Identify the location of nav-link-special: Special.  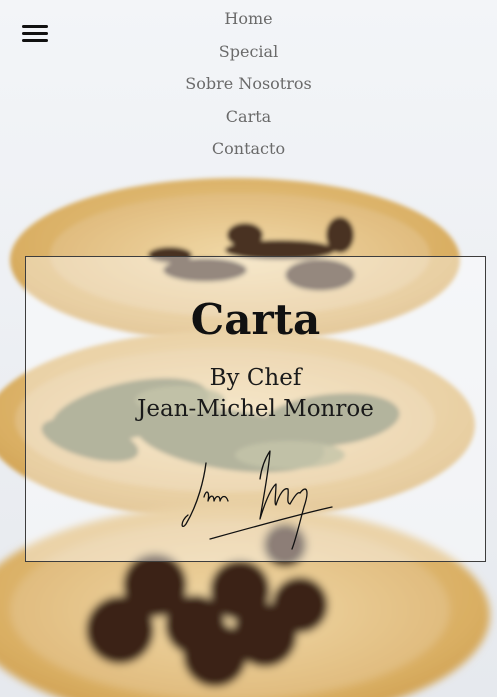
(248, 55).